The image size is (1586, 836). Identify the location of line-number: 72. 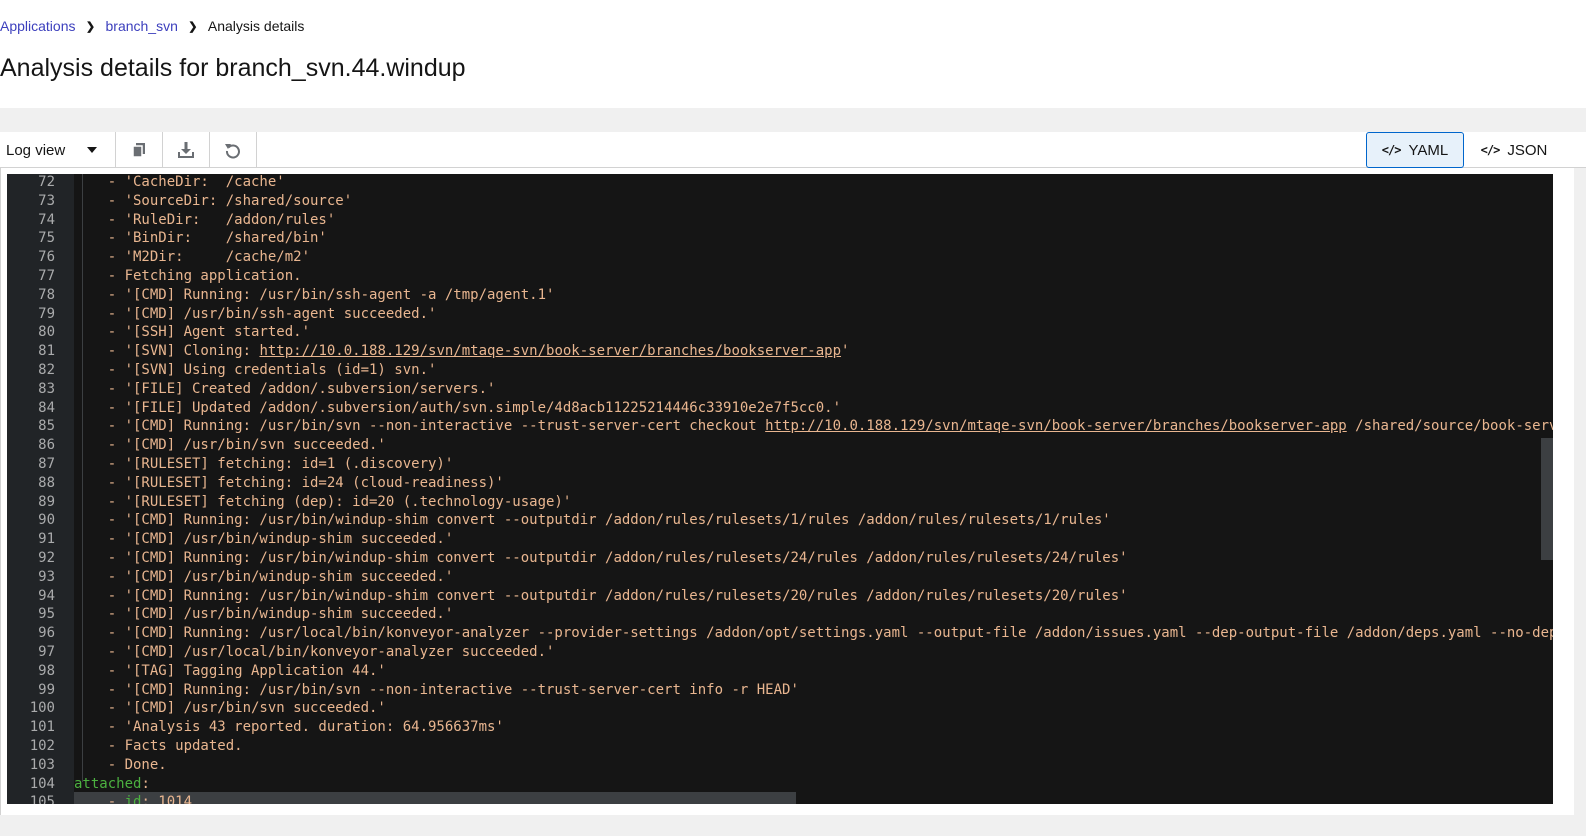
(46, 182).